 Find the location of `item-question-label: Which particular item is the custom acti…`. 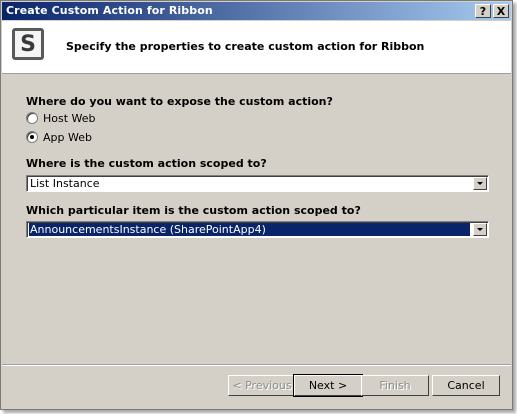

item-question-label: Which particular item is the custom acti… is located at coordinates (193, 210).